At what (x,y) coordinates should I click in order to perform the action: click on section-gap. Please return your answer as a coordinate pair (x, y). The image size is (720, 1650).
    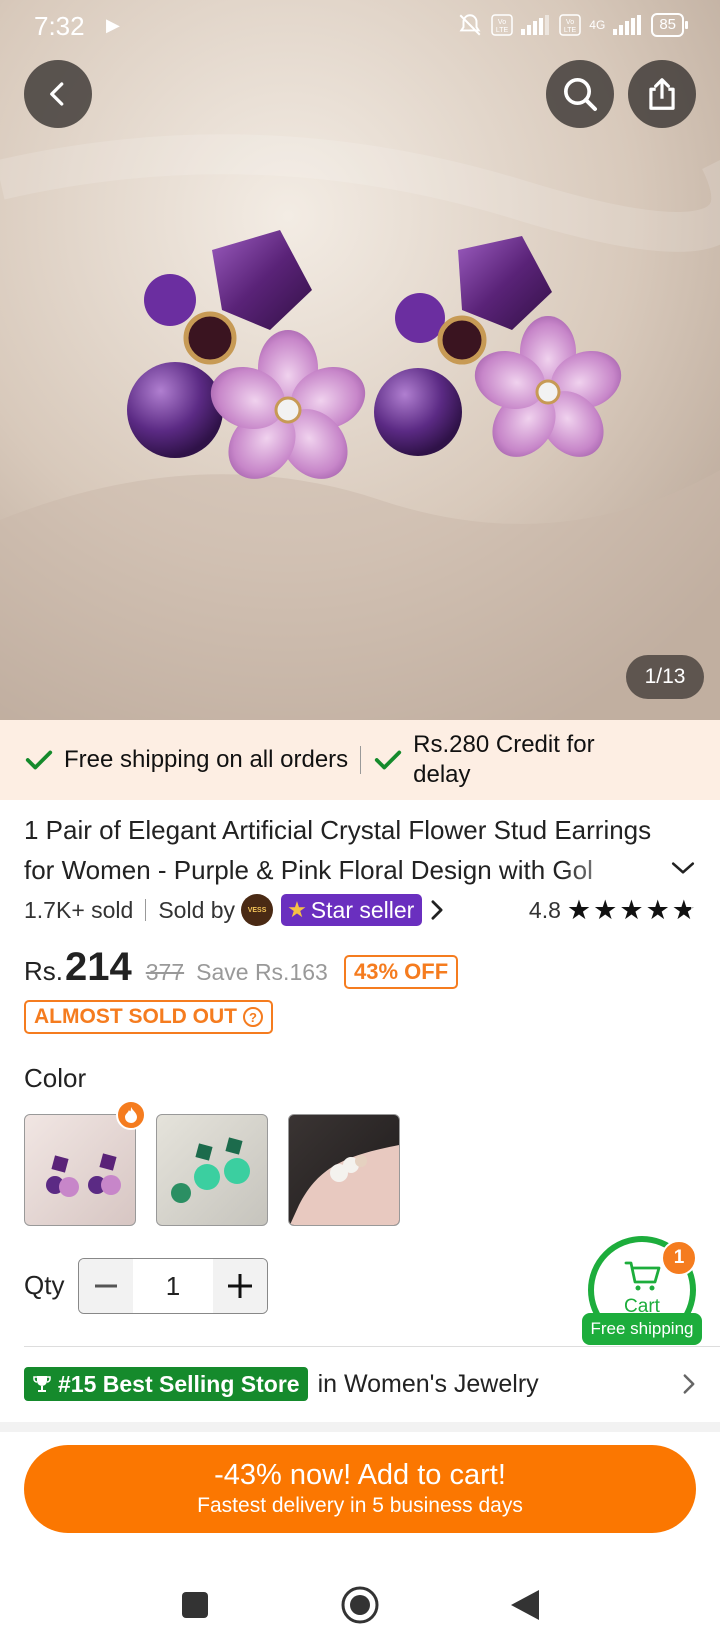
    Looking at the image, I should click on (360, 1427).